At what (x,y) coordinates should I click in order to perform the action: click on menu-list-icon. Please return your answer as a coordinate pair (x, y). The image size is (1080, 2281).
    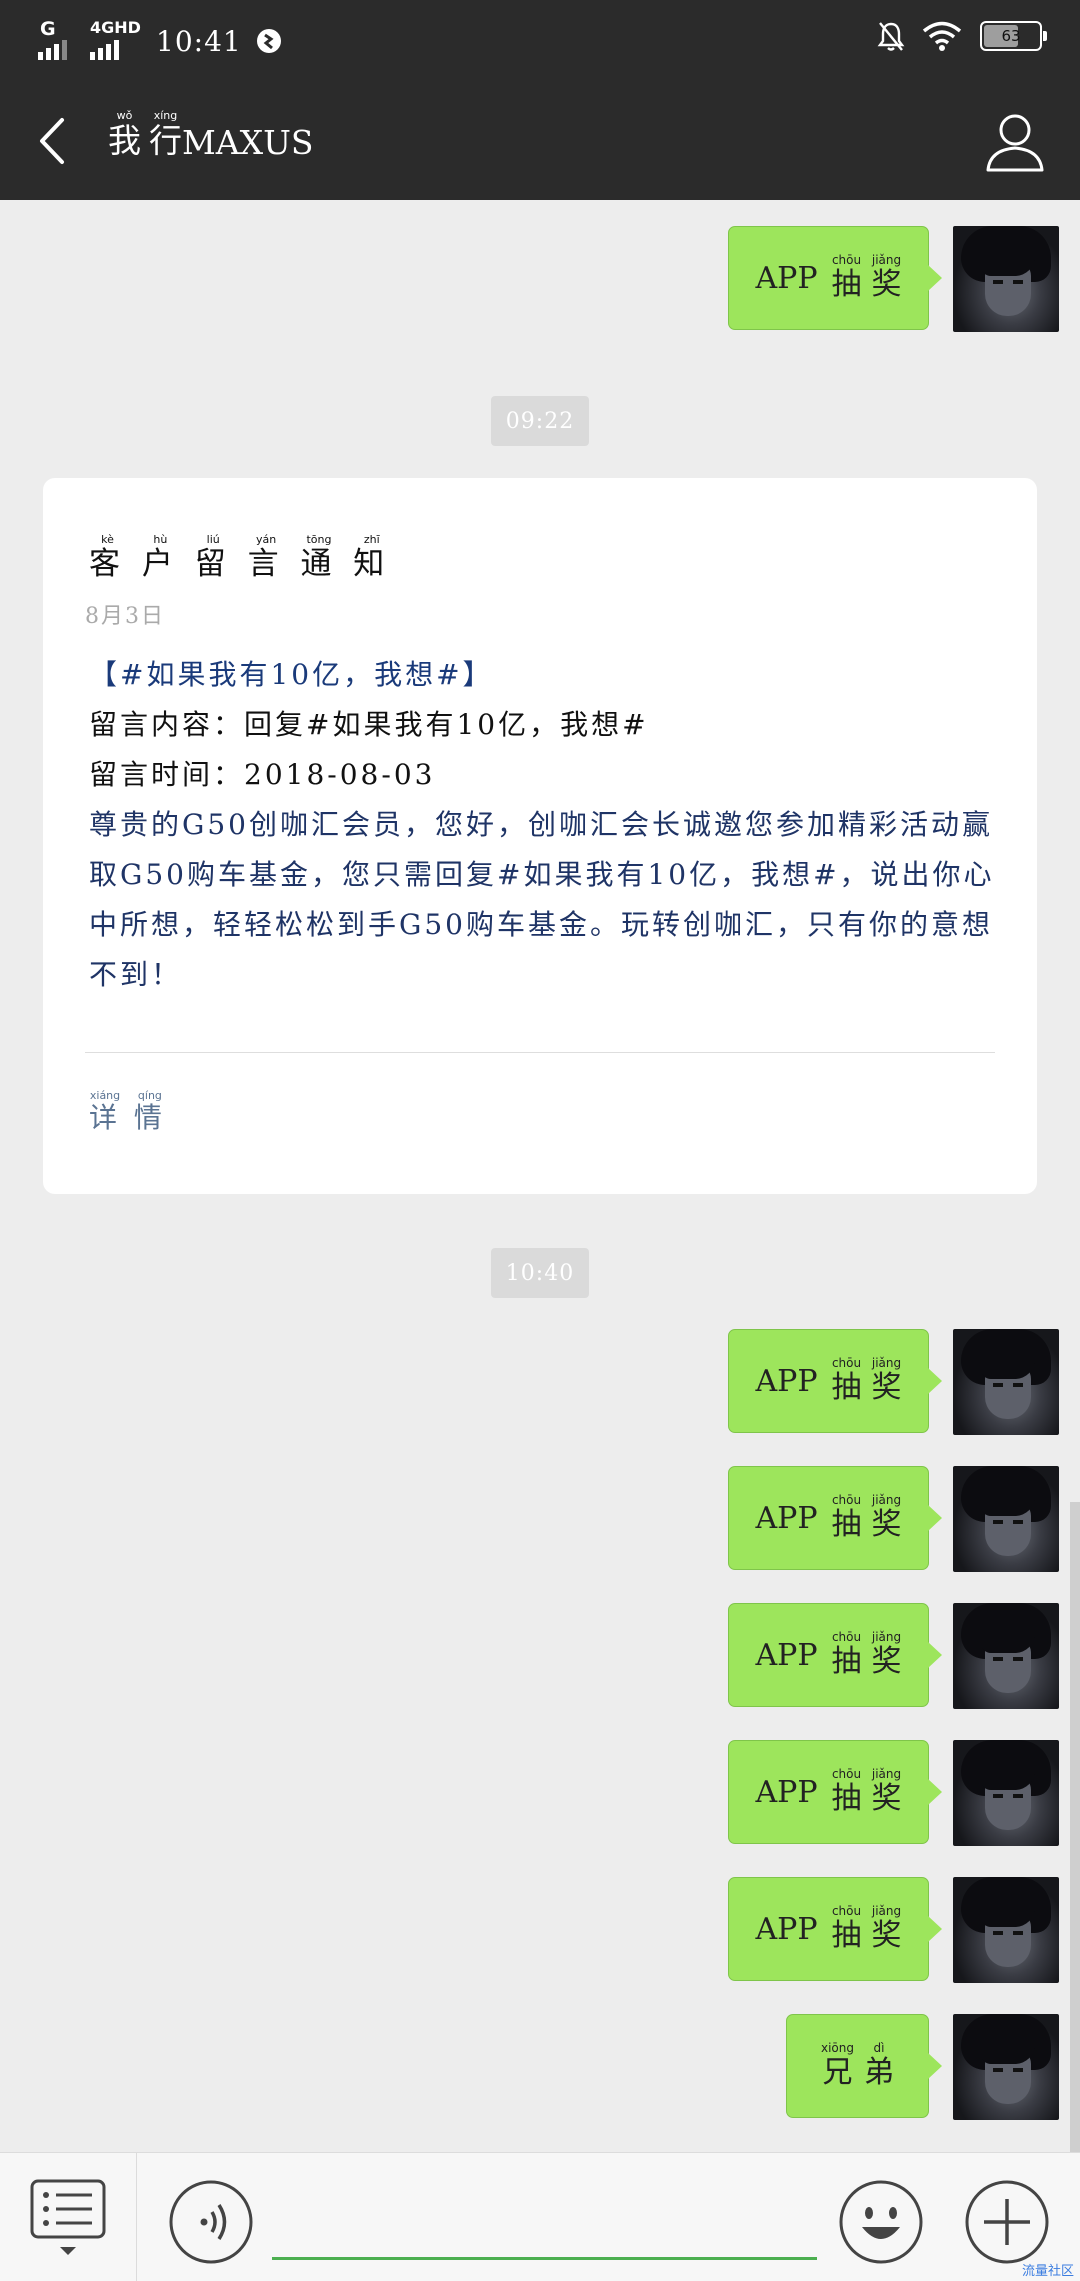
    Looking at the image, I should click on (68, 2219).